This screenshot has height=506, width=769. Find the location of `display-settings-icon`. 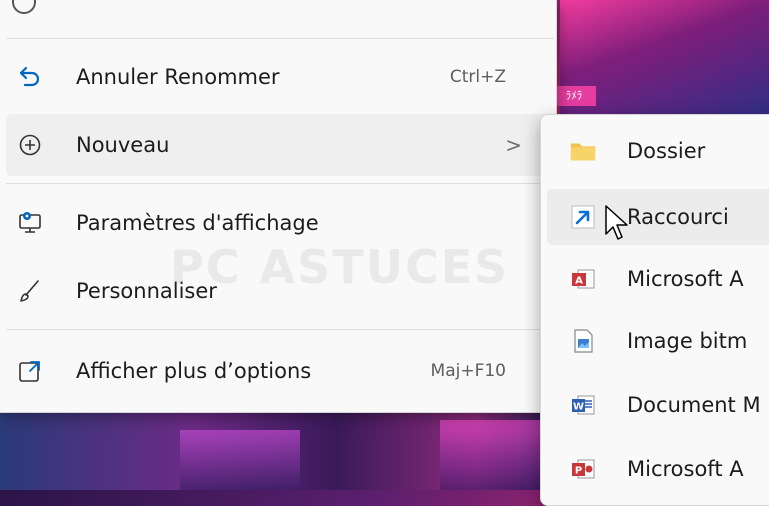

display-settings-icon is located at coordinates (30, 223).